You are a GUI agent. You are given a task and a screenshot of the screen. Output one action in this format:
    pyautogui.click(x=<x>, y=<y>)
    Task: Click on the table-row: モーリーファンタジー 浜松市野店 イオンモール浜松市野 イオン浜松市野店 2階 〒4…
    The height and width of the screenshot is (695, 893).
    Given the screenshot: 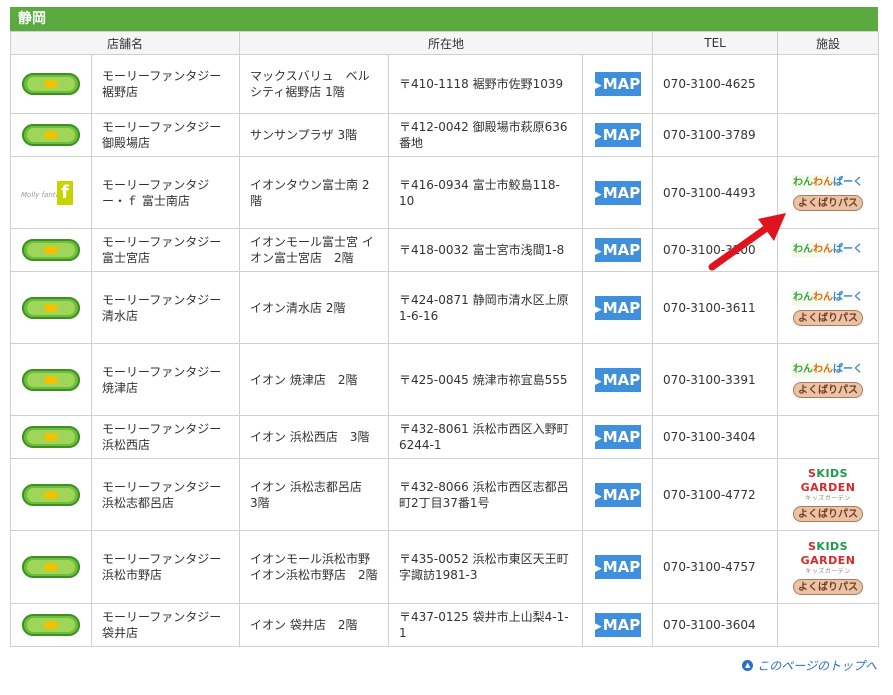 What is the action you would take?
    pyautogui.click(x=445, y=567)
    